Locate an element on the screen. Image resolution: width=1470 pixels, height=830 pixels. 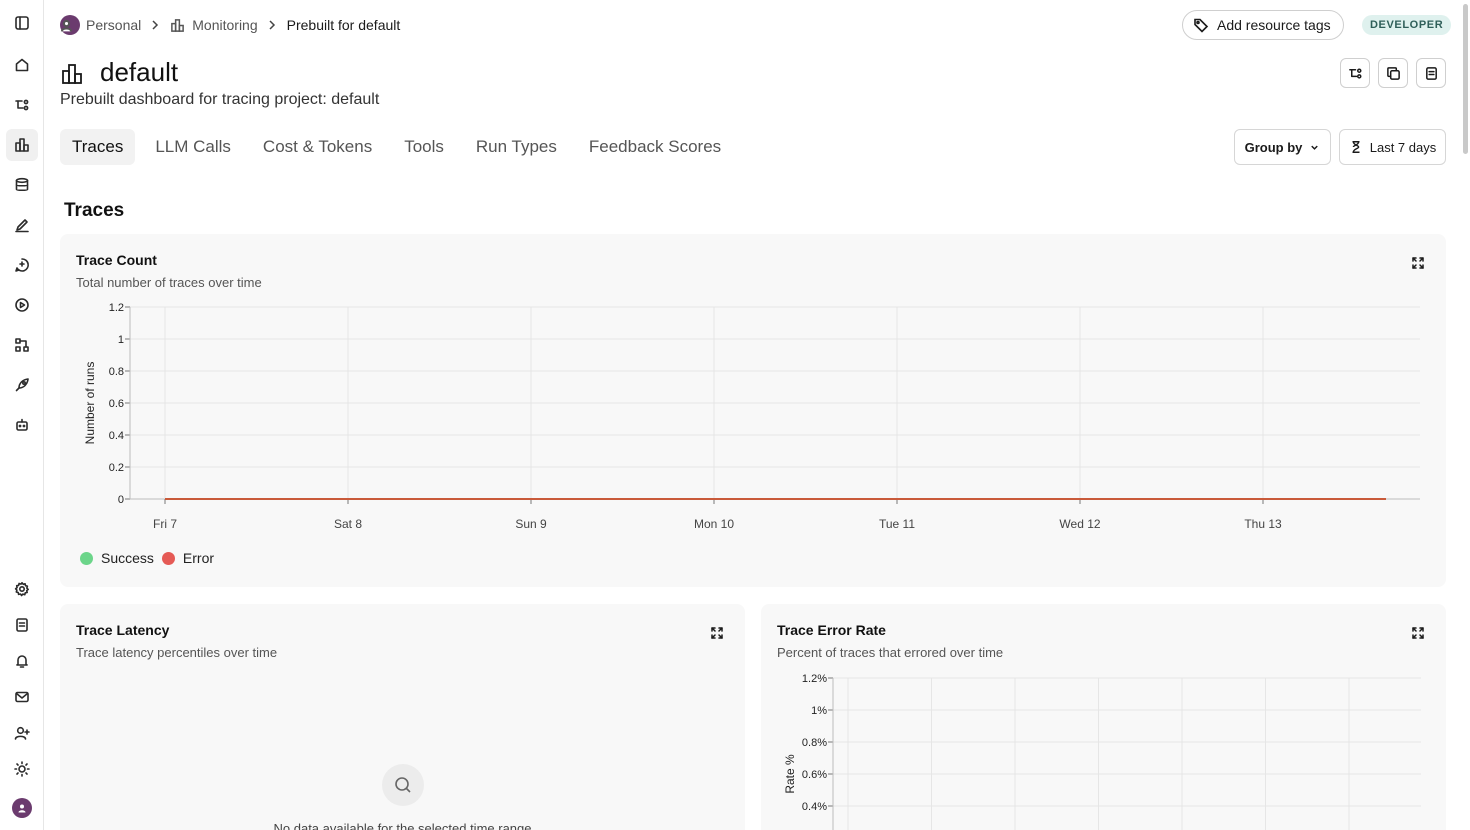
add-resource-tags-button: Add resource tags is located at coordinates (1263, 25).